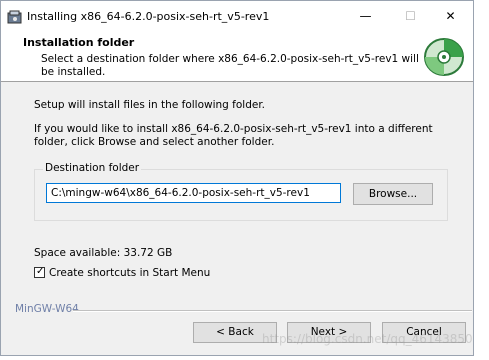 Image resolution: width=489 pixels, height=360 pixels. Describe the element at coordinates (450, 16) in the screenshot. I see `close-button: ✕` at that location.